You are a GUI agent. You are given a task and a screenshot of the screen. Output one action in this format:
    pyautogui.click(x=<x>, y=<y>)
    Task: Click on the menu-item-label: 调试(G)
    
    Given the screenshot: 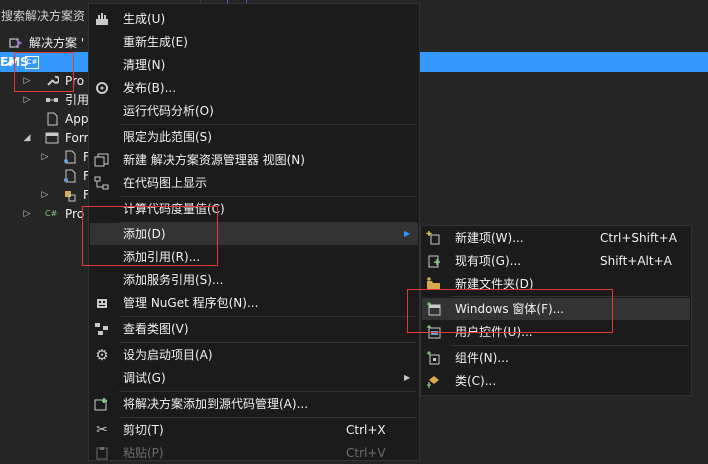 What is the action you would take?
    pyautogui.click(x=144, y=378)
    